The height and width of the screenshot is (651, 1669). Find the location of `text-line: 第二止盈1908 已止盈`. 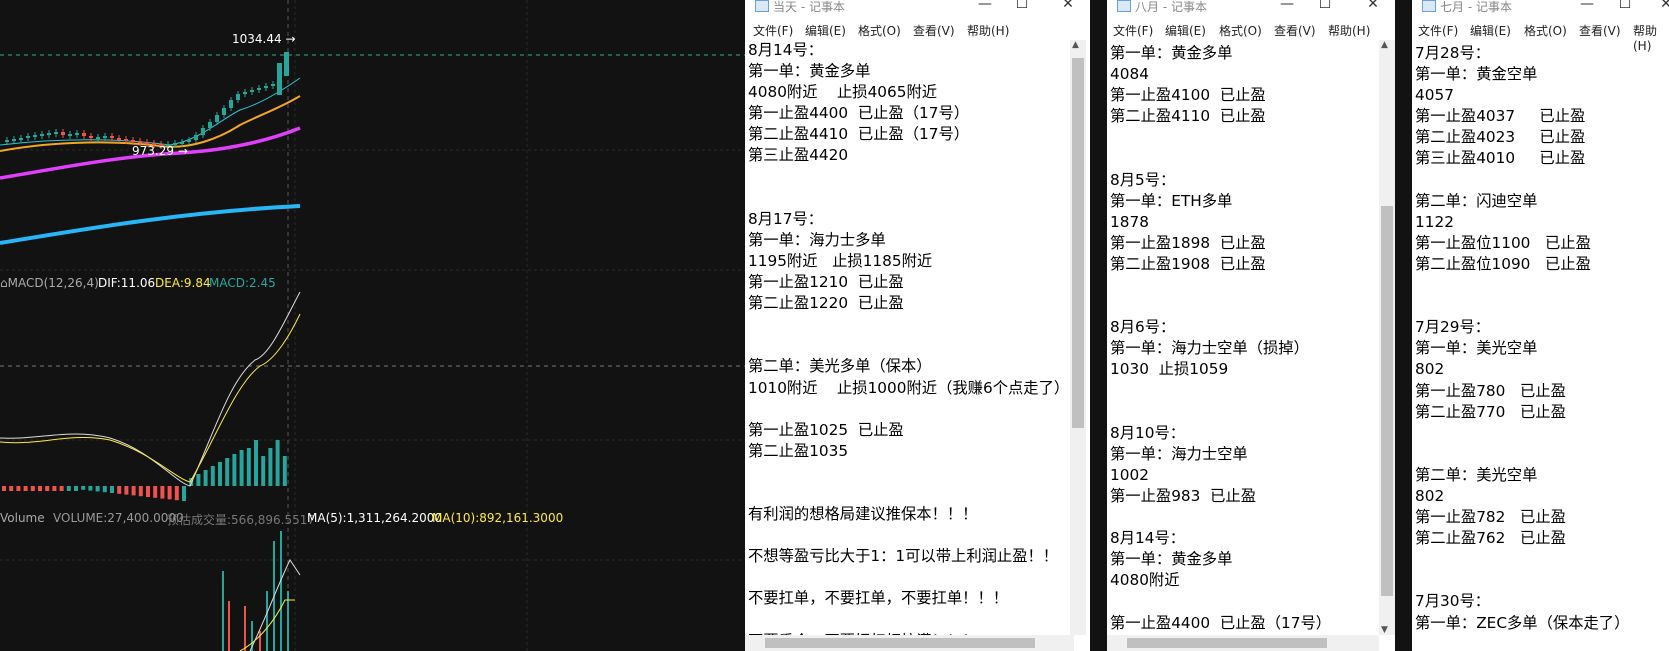

text-line: 第二止盈1908 已止盈 is located at coordinates (1188, 263).